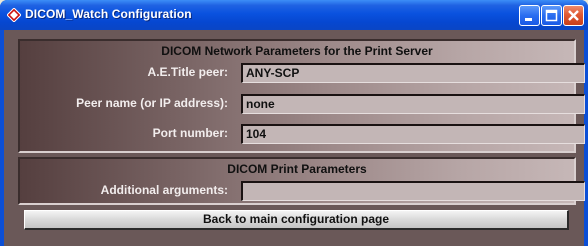 The image size is (588, 246). I want to click on minimize-icon, so click(528, 19).